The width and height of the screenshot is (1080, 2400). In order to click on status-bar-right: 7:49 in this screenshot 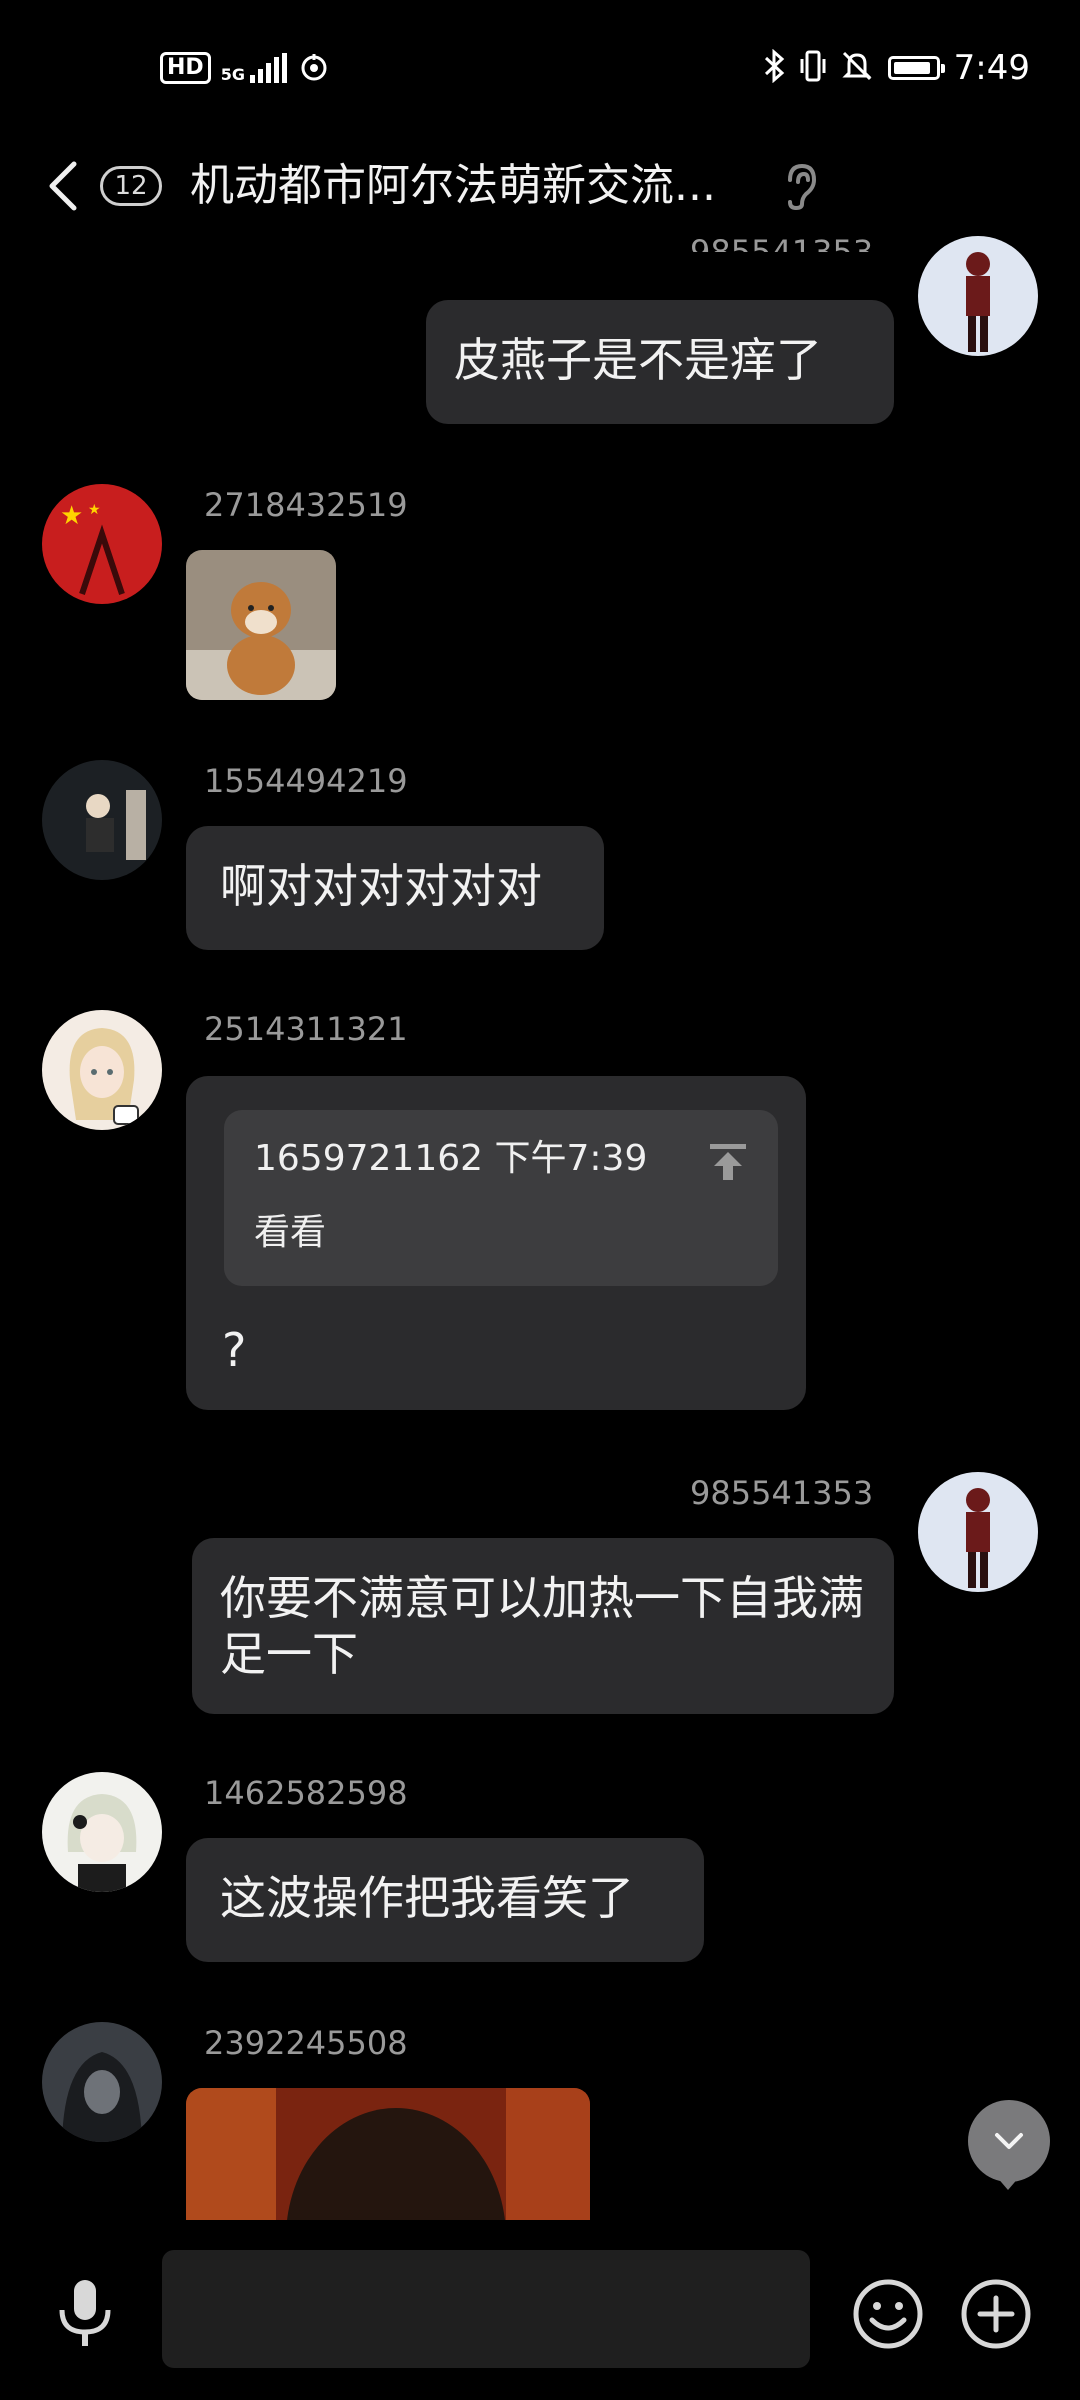, I will do `click(897, 68)`.